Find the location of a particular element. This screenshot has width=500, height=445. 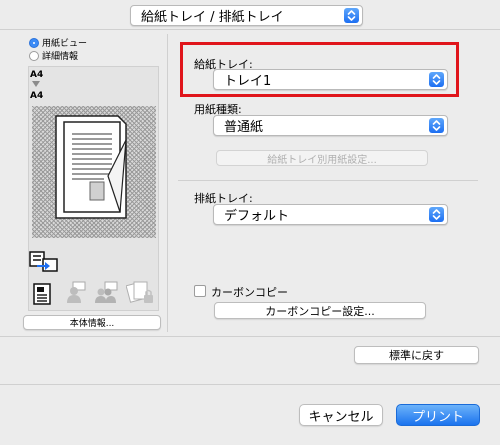

paper-sheet-icon is located at coordinates (91, 167).